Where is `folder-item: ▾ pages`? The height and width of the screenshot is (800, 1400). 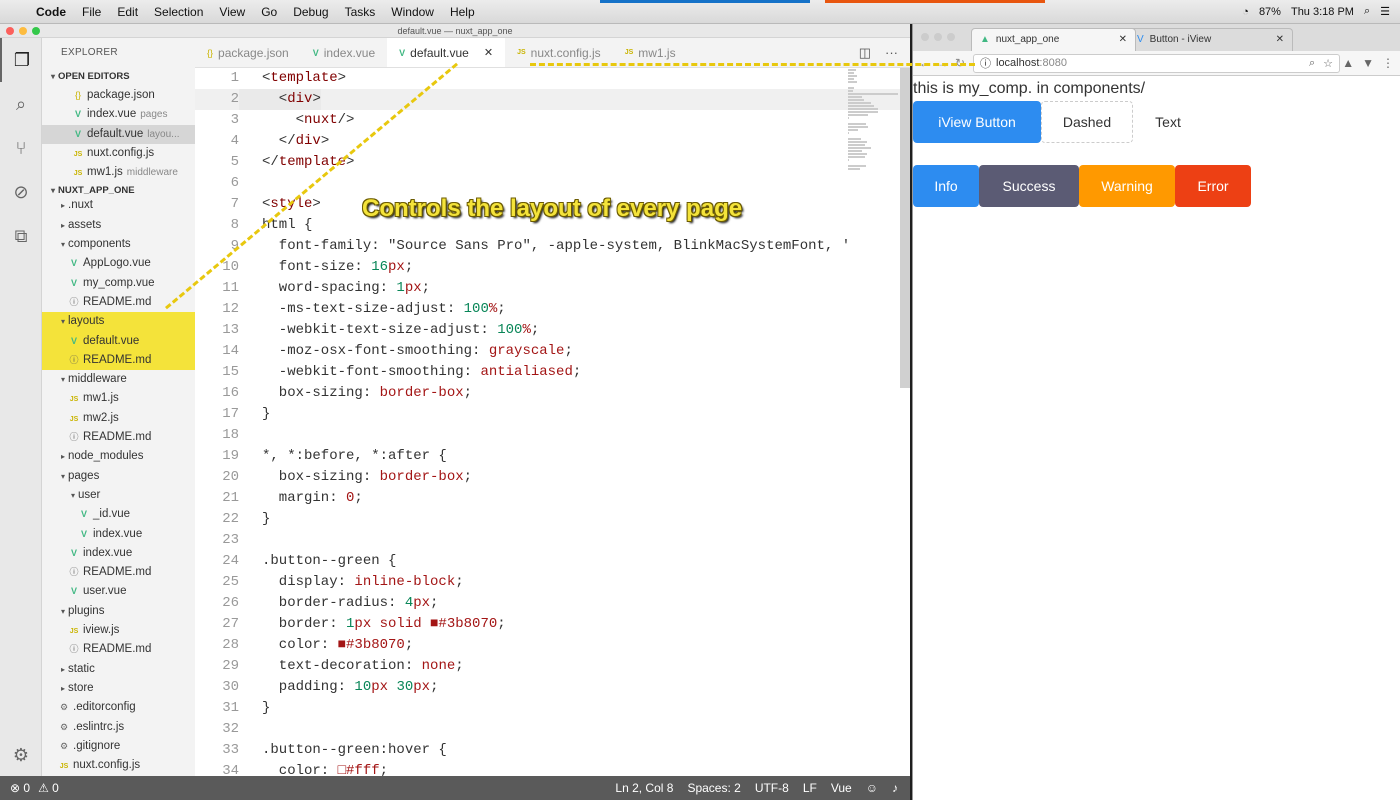
folder-item: ▾ pages is located at coordinates (118, 476).